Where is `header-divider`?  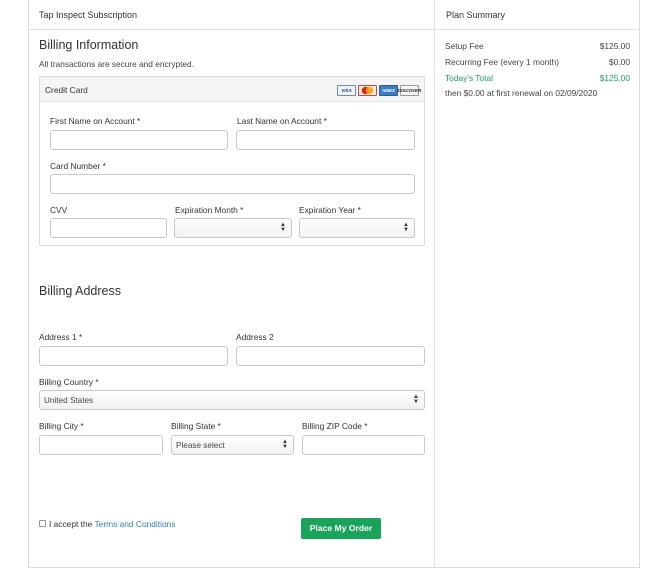 header-divider is located at coordinates (334, 29).